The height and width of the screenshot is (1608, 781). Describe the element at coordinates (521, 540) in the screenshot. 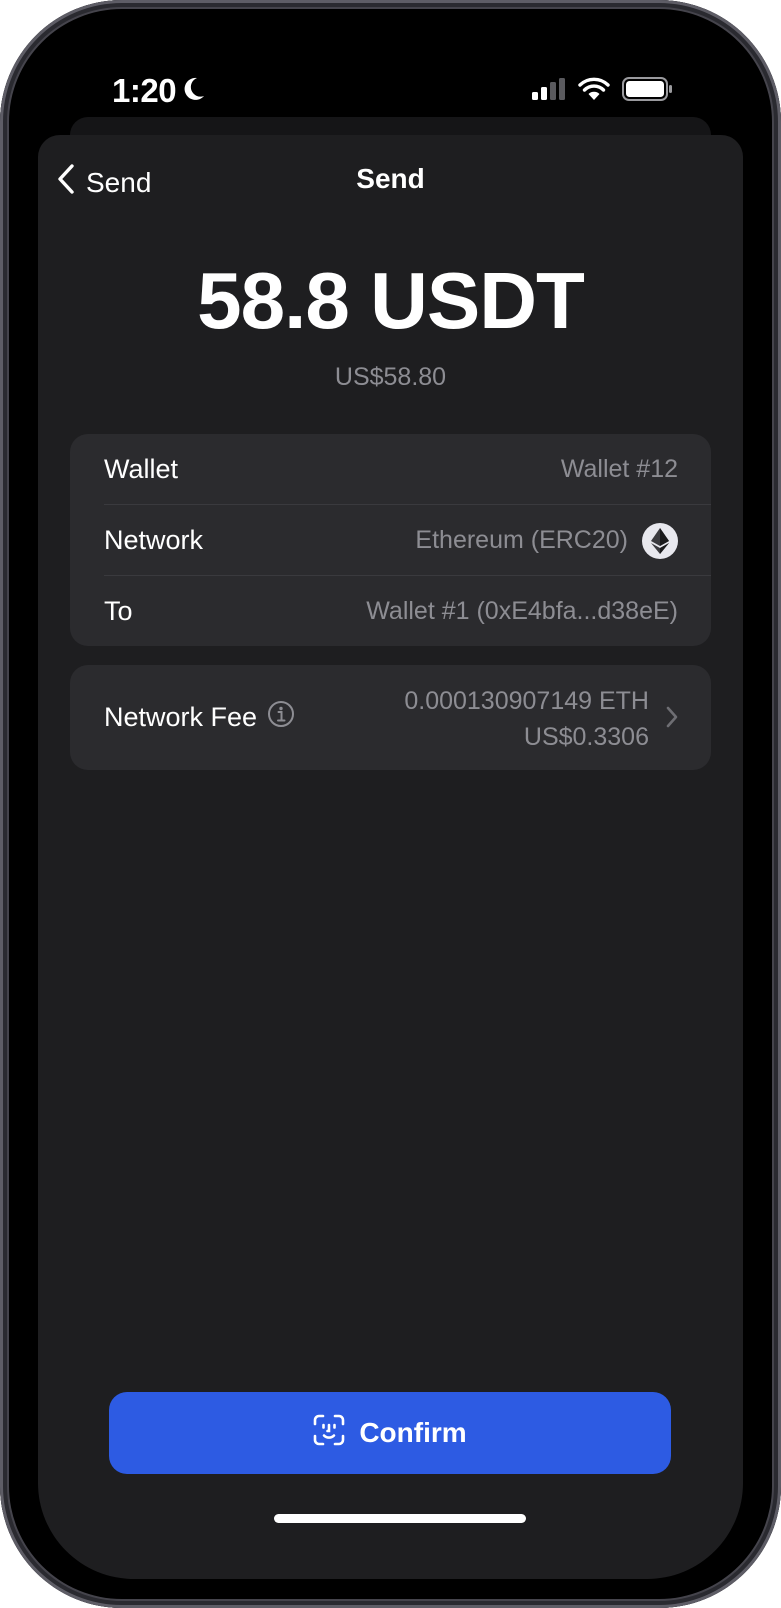

I see `network-value: Ethereum (ERC20)` at that location.